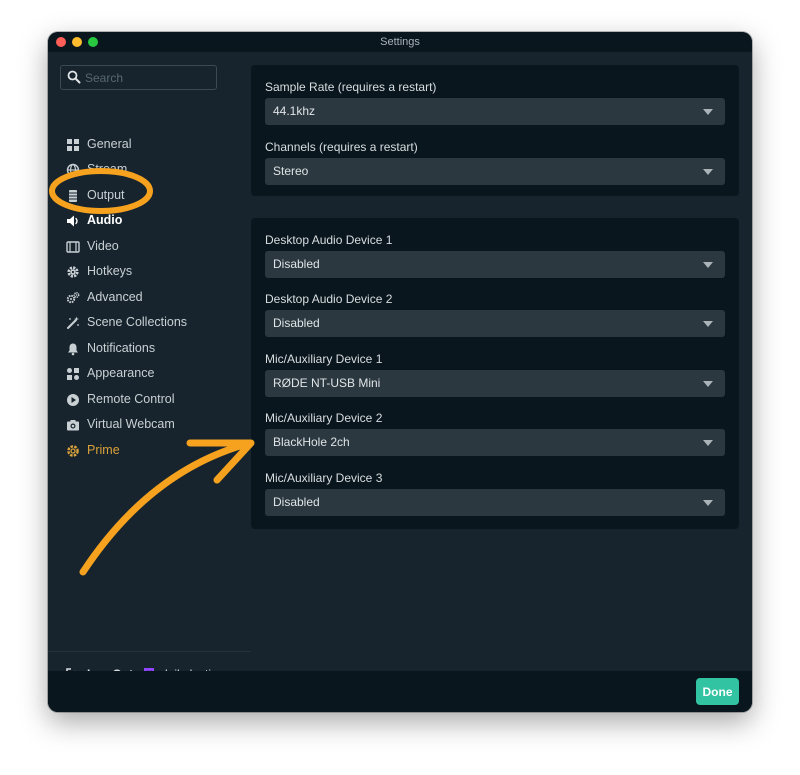 The width and height of the screenshot is (800, 775). Describe the element at coordinates (73, 272) in the screenshot. I see `gear-icon` at that location.